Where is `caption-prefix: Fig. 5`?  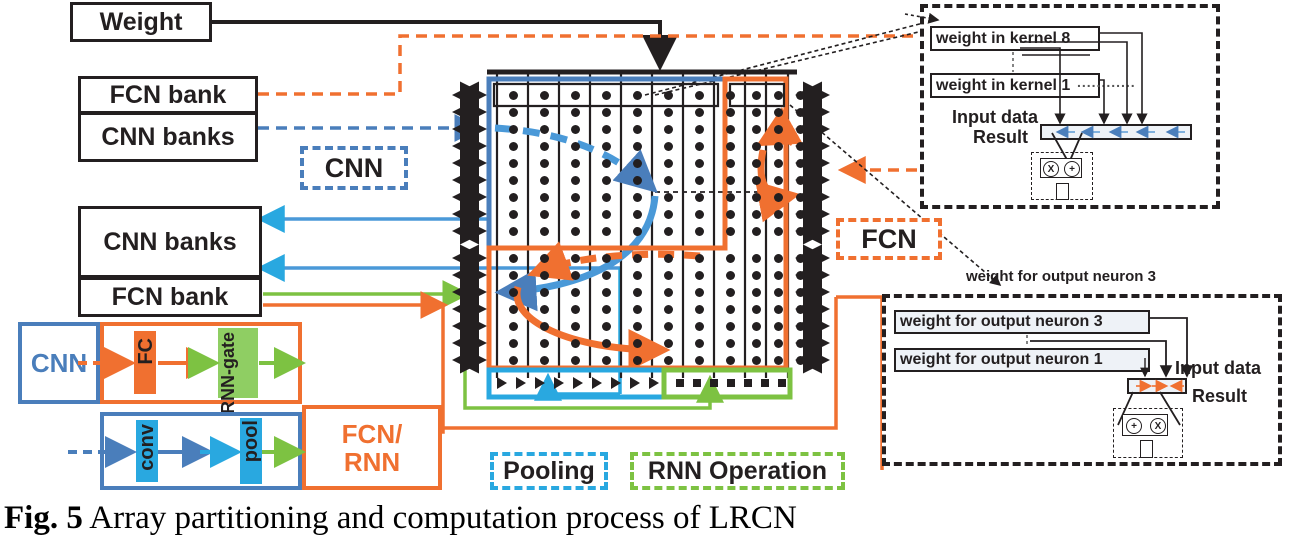
caption-prefix: Fig. 5 is located at coordinates (43, 518).